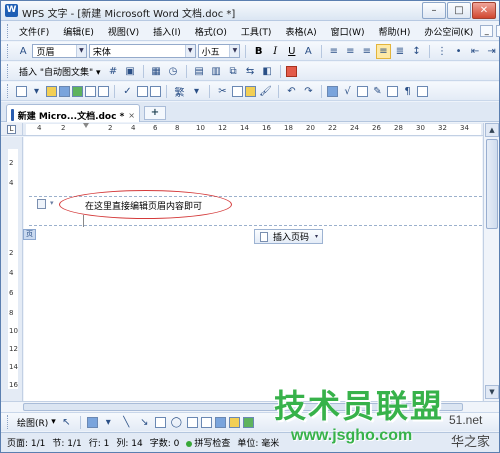 This screenshot has height=453, width=500. I want to click on switch-header-footer-icon: ⇆, so click(250, 71).